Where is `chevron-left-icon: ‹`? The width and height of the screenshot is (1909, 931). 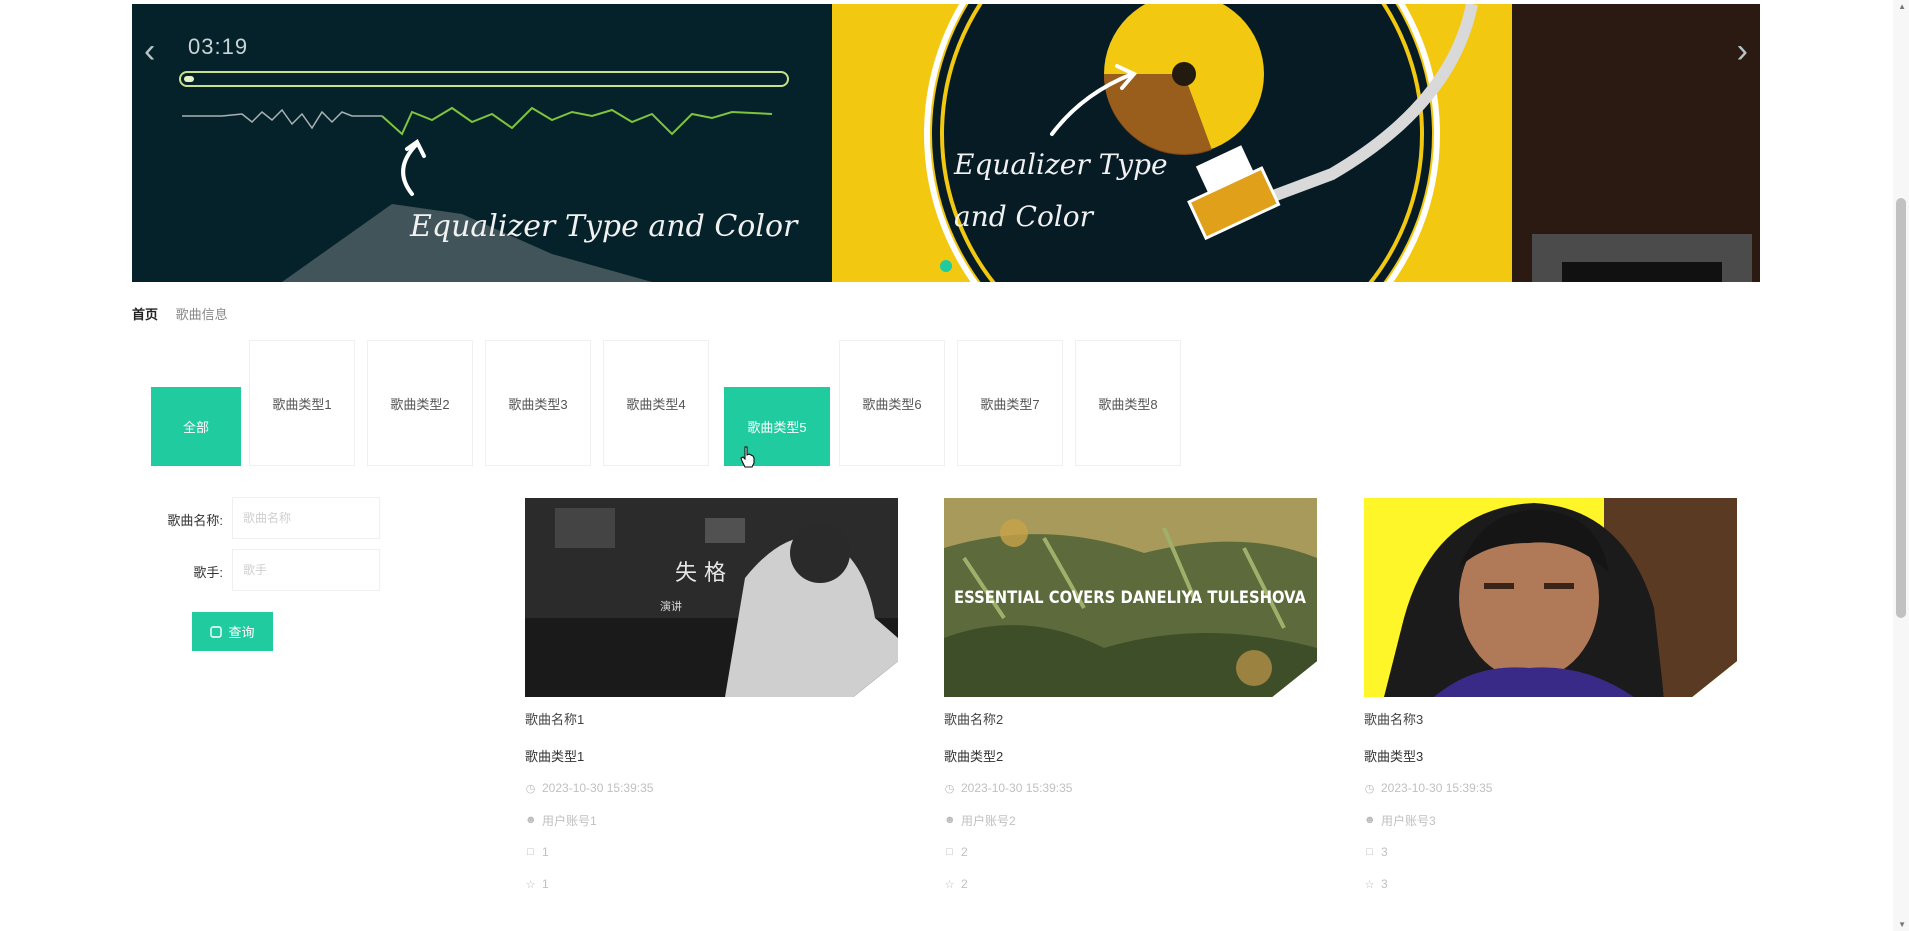 chevron-left-icon: ‹ is located at coordinates (149, 51).